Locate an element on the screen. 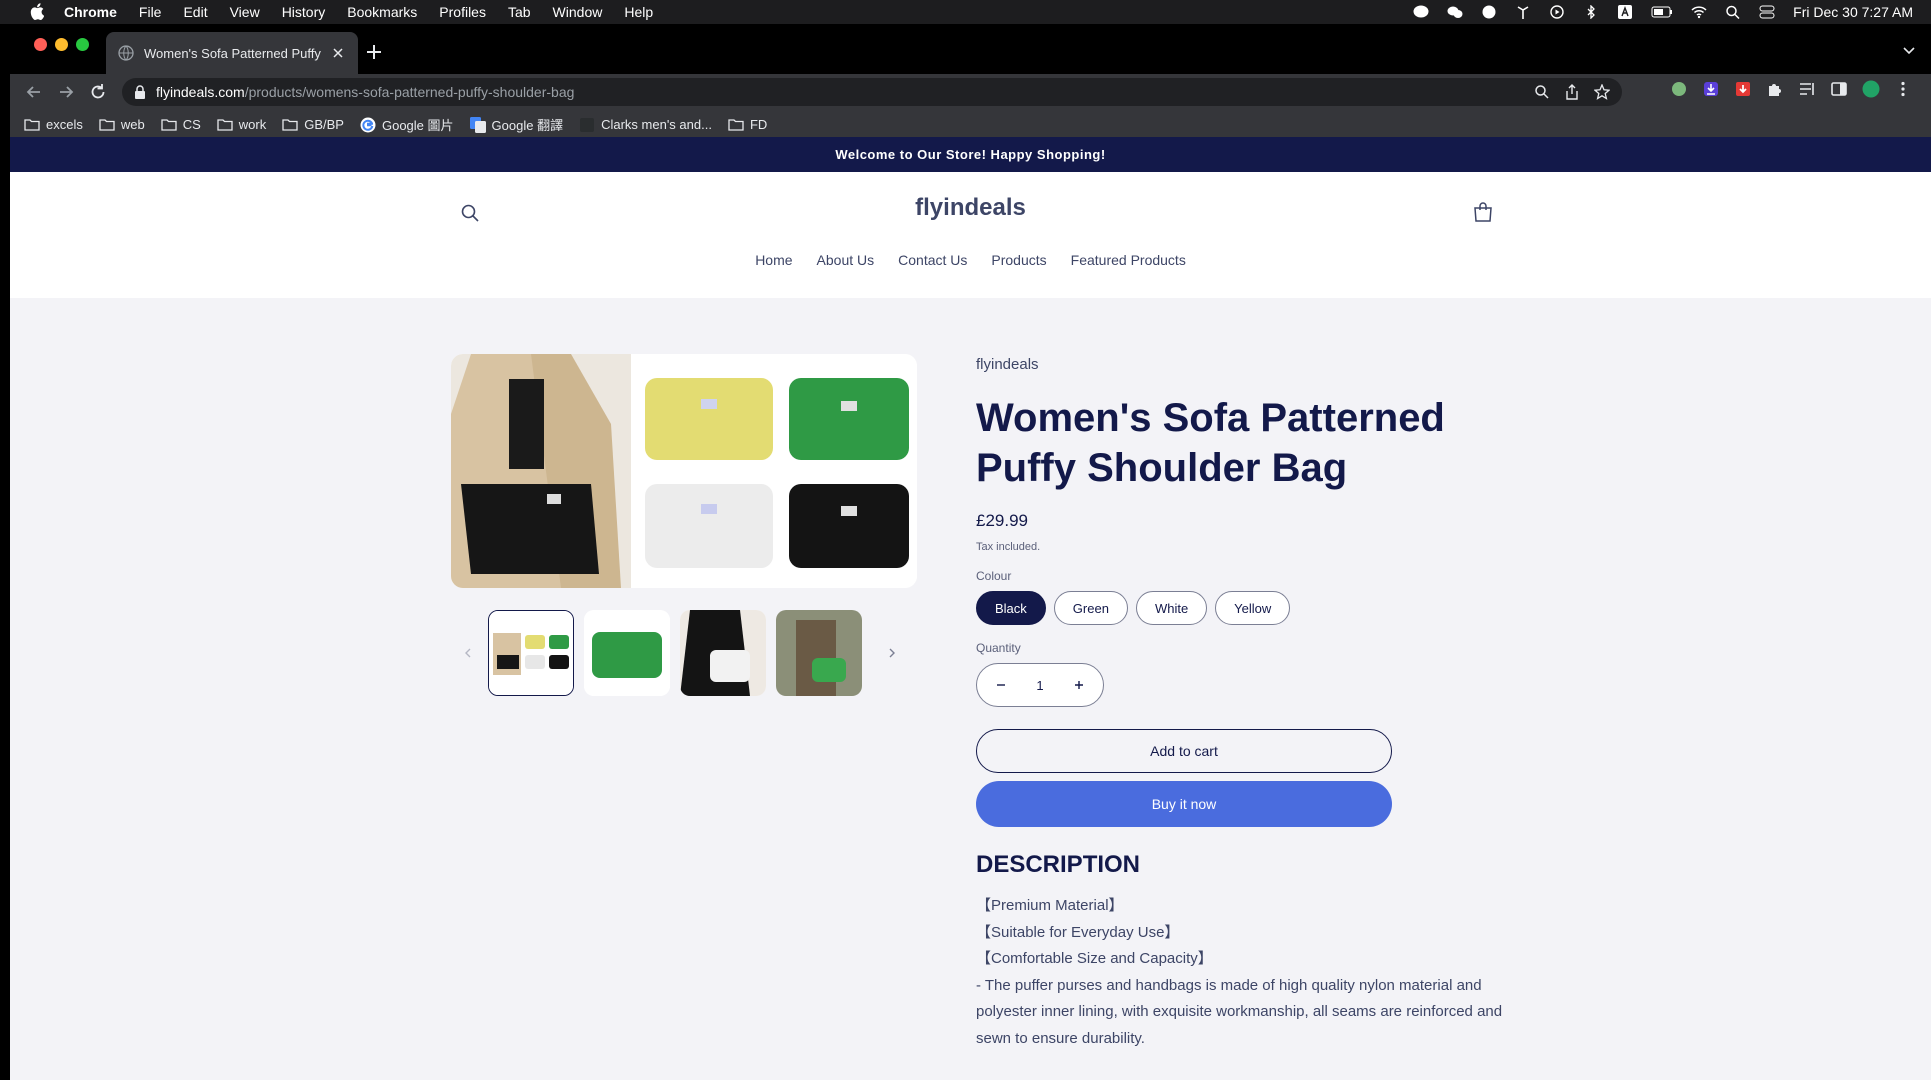 This screenshot has height=1080, width=1931. bookmark-work: work is located at coordinates (241, 124).